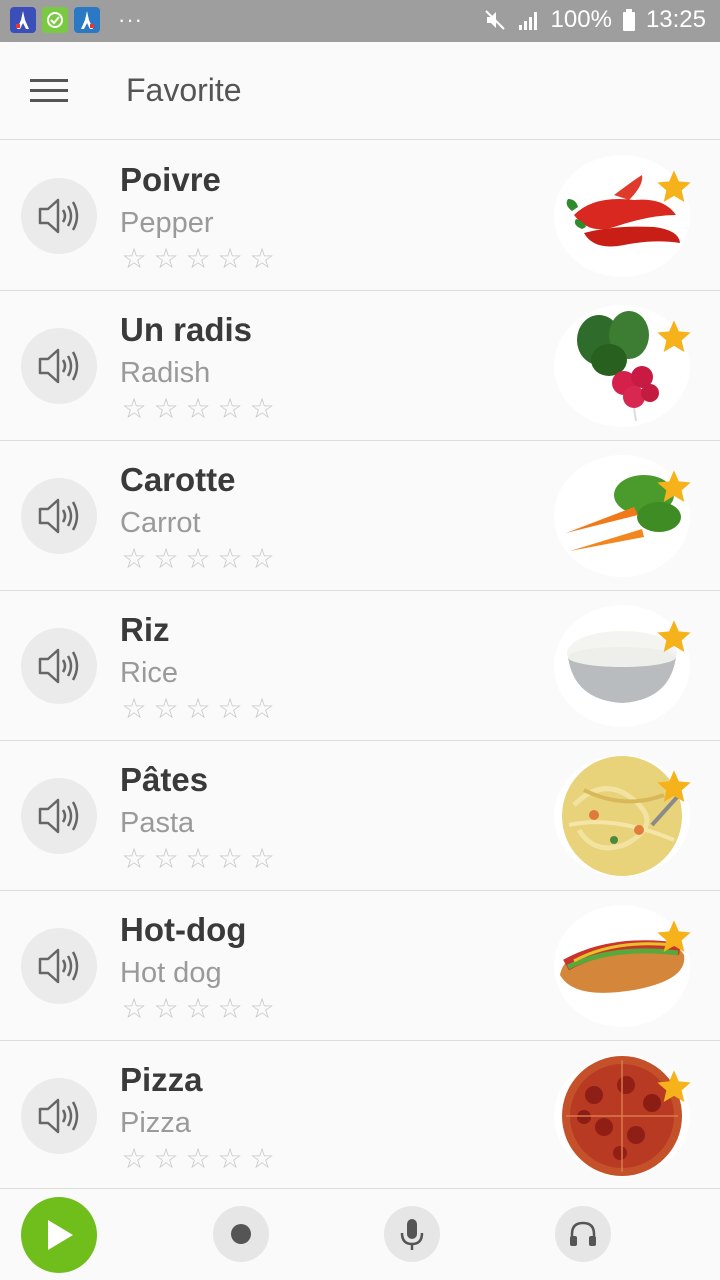 This screenshot has height=1280, width=720. What do you see at coordinates (360, 216) in the screenshot?
I see `list-item: Poivre Pepper ☆ ☆ ☆ ☆ ☆` at bounding box center [360, 216].